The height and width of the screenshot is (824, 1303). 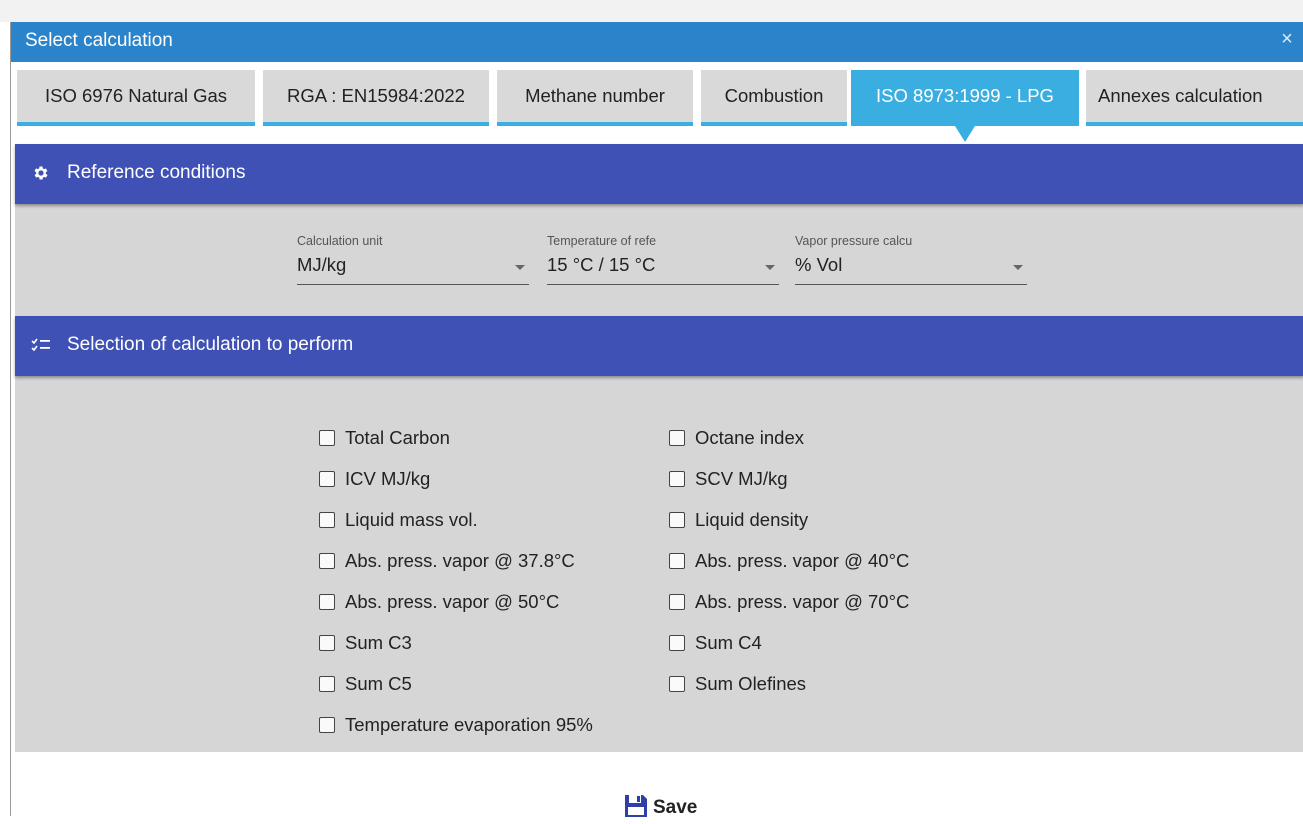 I want to click on tab-combustion: Combustion, so click(x=774, y=98).